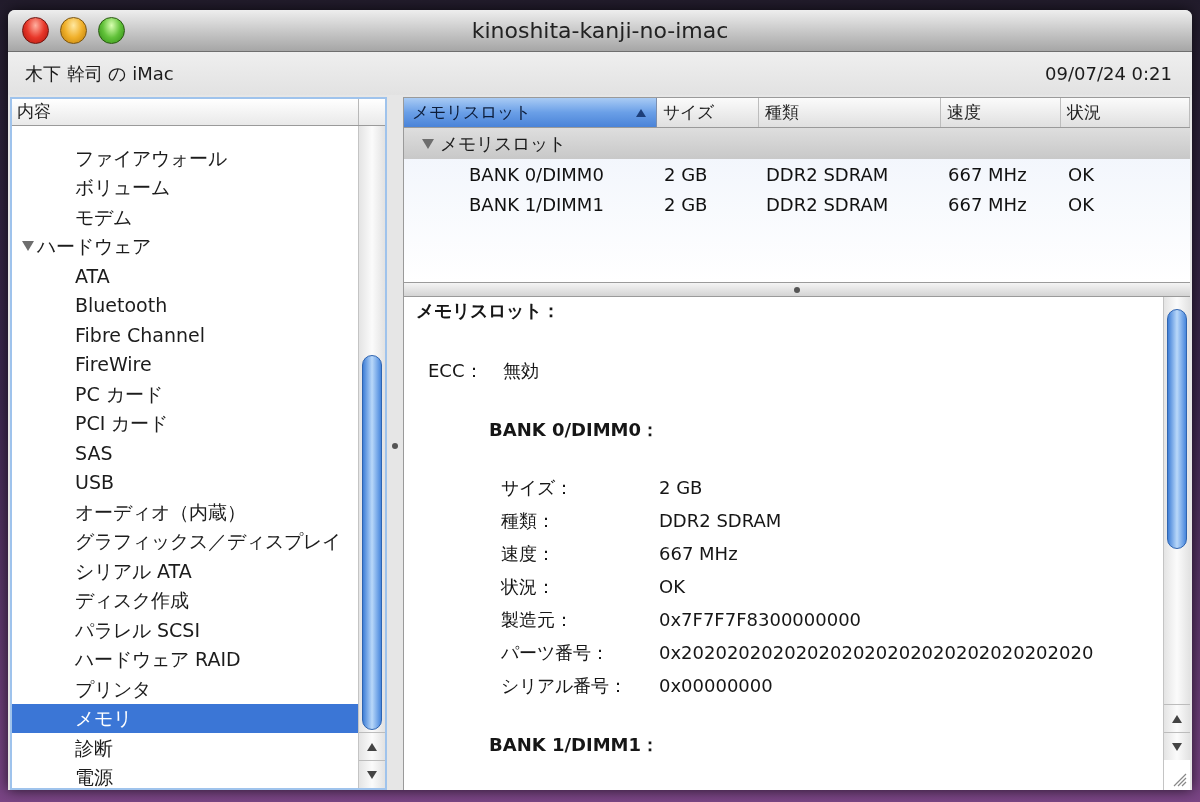 This screenshot has height=802, width=1200. Describe the element at coordinates (521, 370) in the screenshot. I see `field-value: 無効` at that location.